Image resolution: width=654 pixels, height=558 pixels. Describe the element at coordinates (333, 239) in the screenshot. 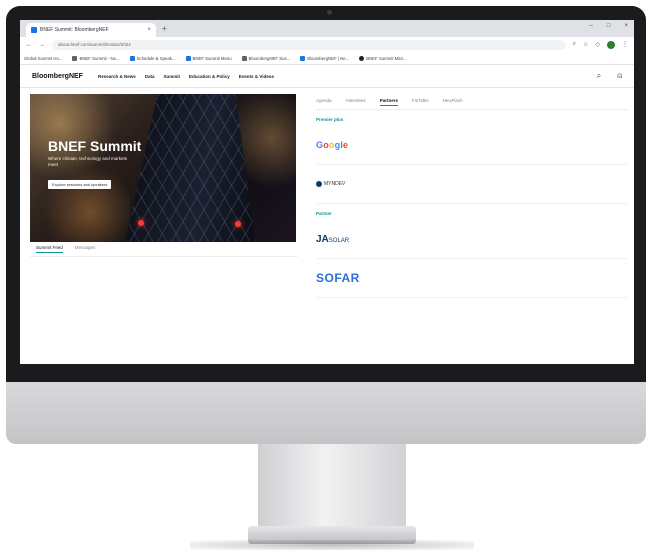

I see `jasolar-logo: JASOLAR` at that location.